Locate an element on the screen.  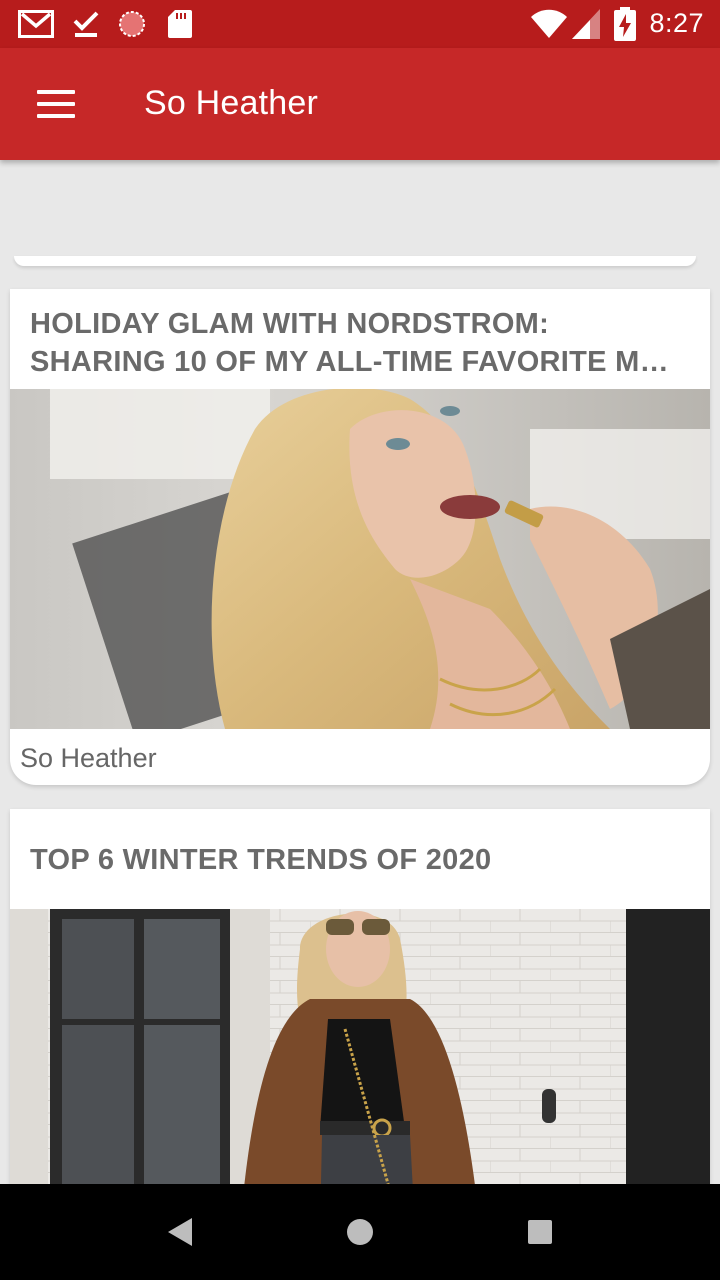
previous-card-edge is located at coordinates (355, 261).